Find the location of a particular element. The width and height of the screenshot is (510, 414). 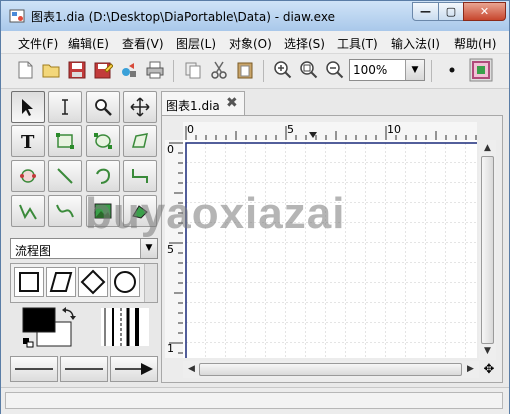

zoom-combobox: 100% ▼ is located at coordinates (387, 70).